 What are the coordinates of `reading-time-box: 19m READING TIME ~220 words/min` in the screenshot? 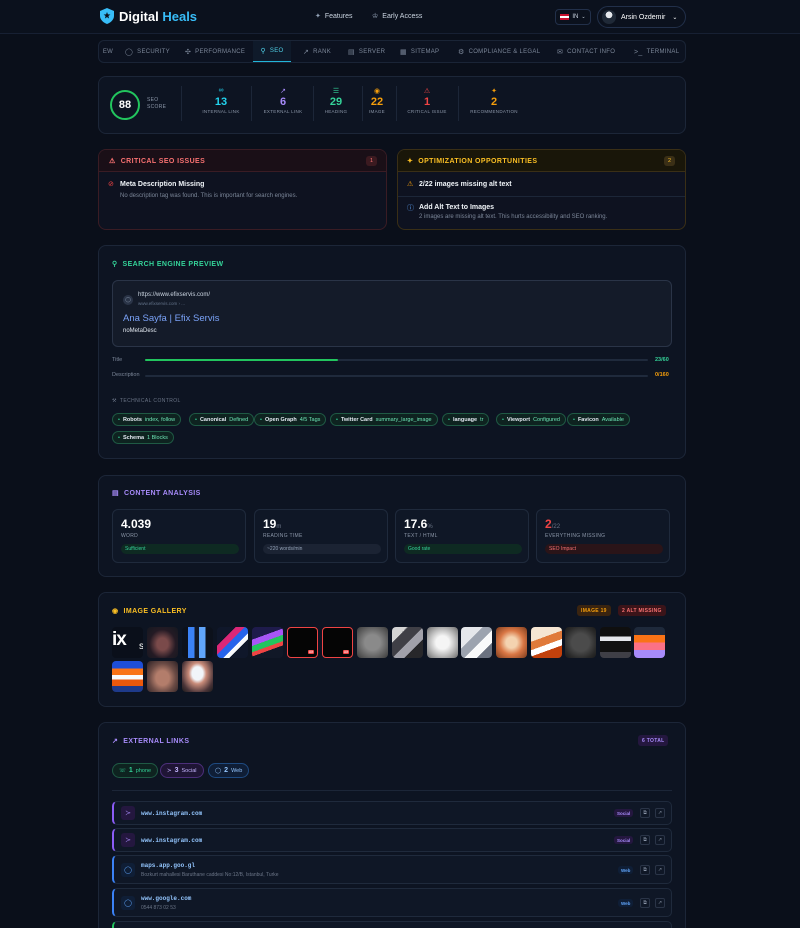 It's located at (321, 536).